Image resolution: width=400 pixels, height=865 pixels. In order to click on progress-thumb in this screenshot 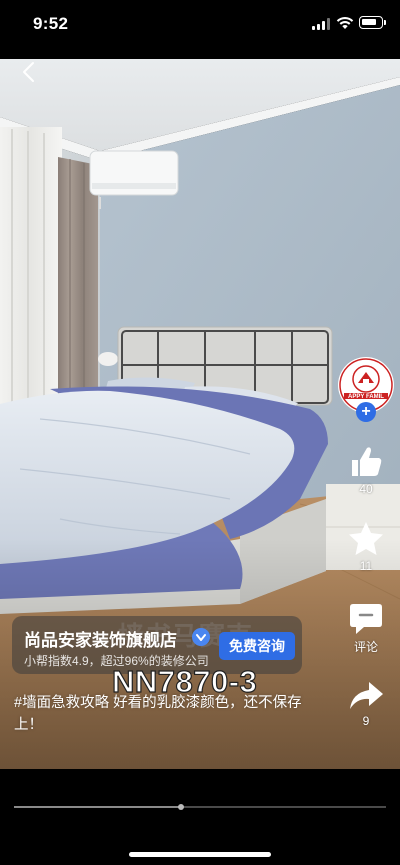, I will do `click(181, 807)`.